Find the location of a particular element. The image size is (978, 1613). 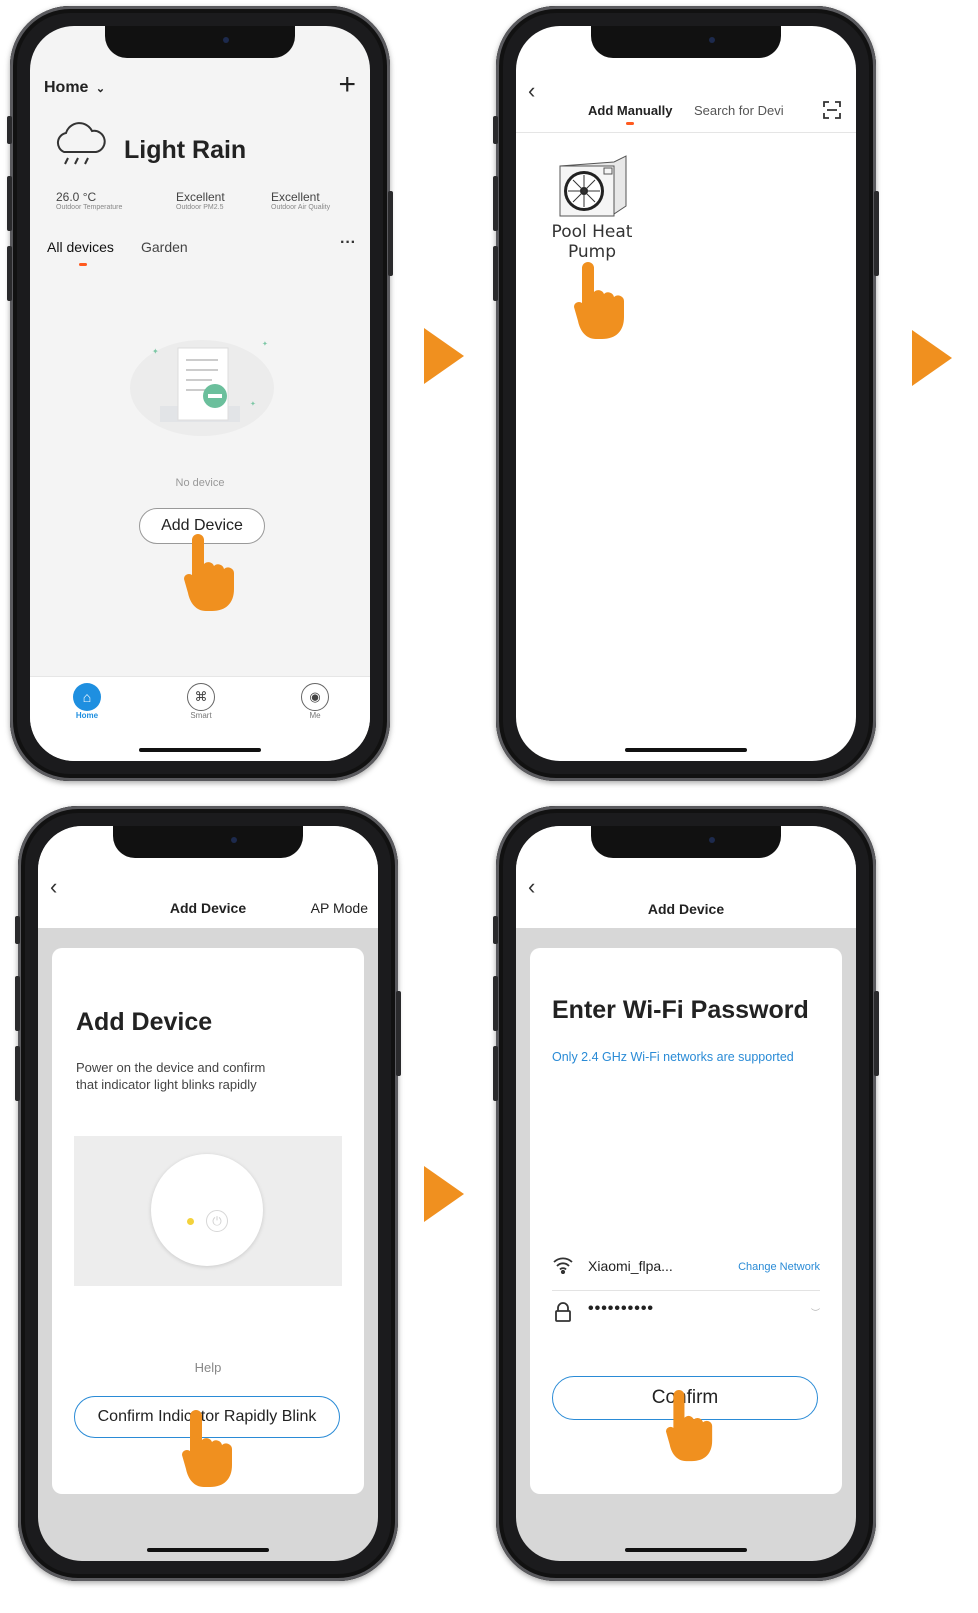

plus-icon: + is located at coordinates (347, 85).